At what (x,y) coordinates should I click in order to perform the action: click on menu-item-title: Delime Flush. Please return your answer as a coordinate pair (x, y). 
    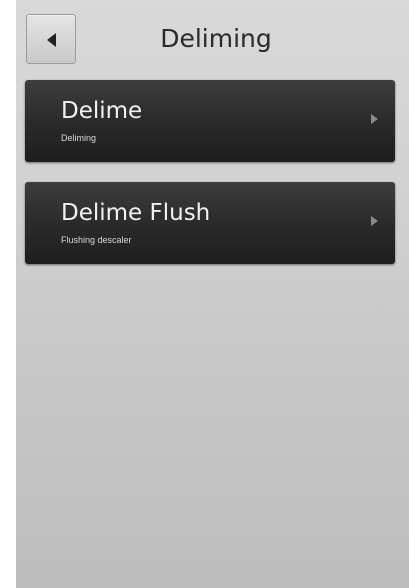
    Looking at the image, I should click on (136, 213).